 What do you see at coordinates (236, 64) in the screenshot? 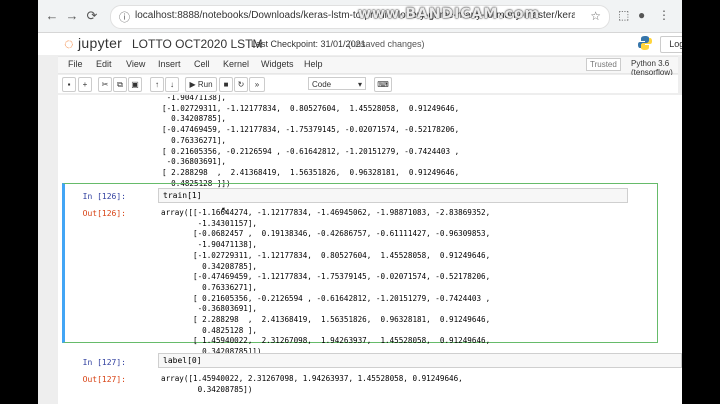
I see `menu-kernel: Kernel` at bounding box center [236, 64].